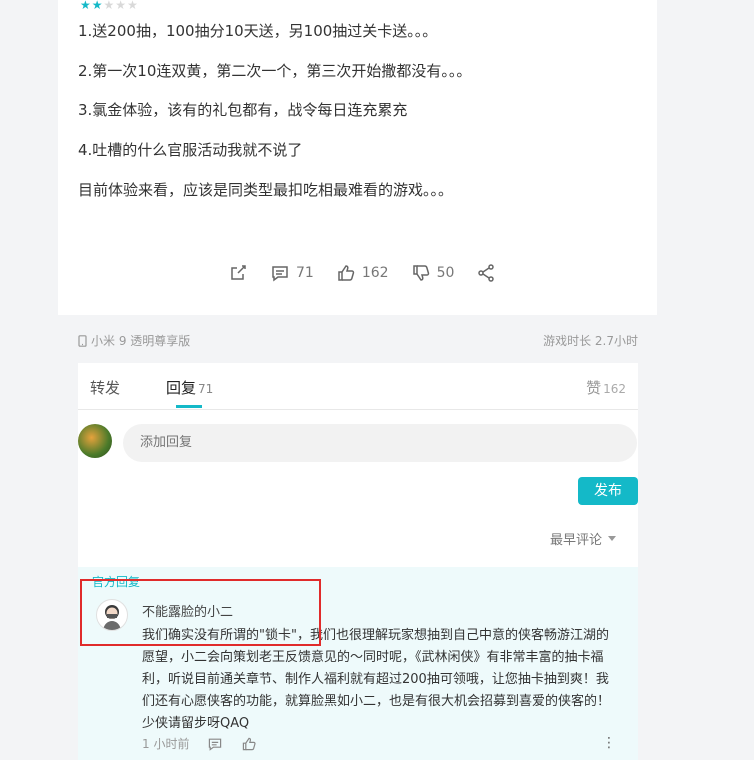  I want to click on like-count: 162, so click(375, 273).